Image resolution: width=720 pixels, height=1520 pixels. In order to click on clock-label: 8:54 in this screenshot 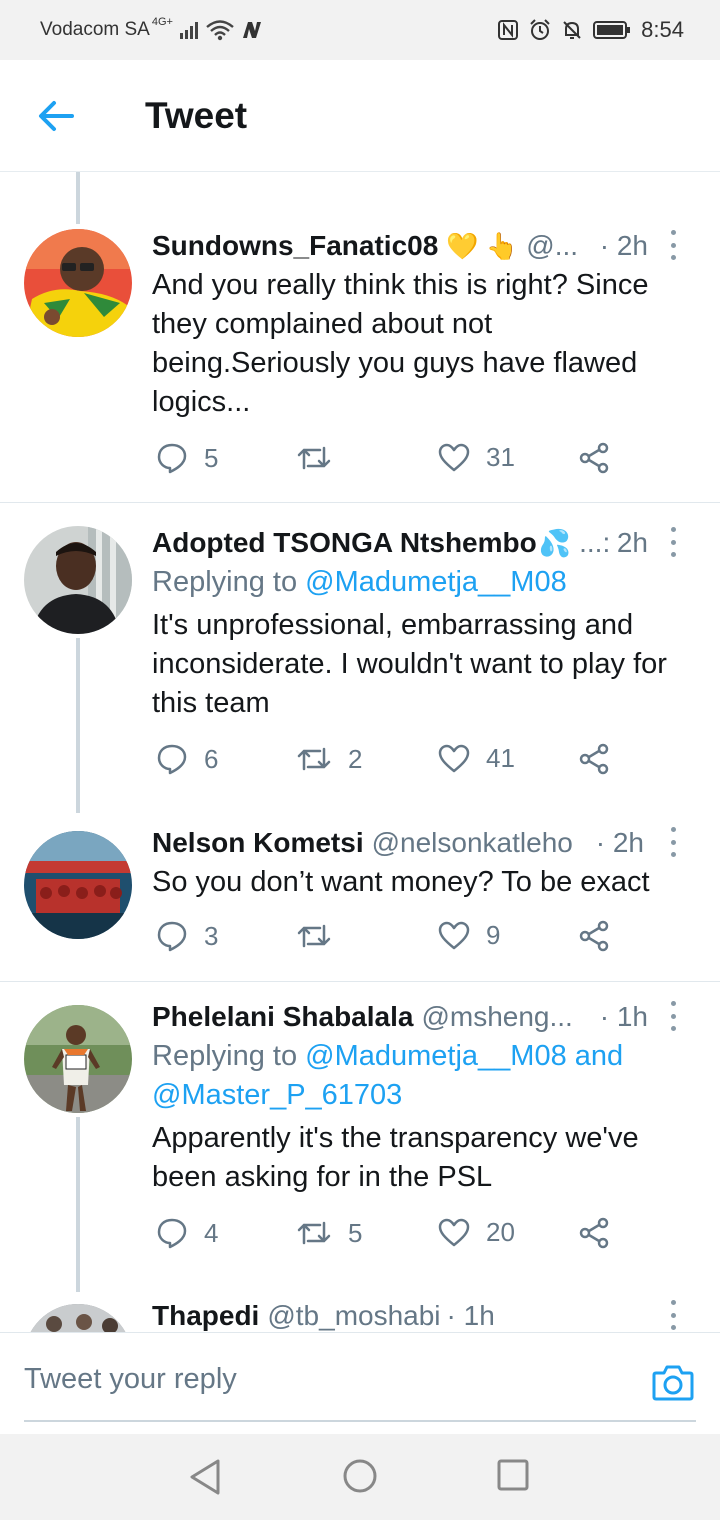, I will do `click(662, 29)`.